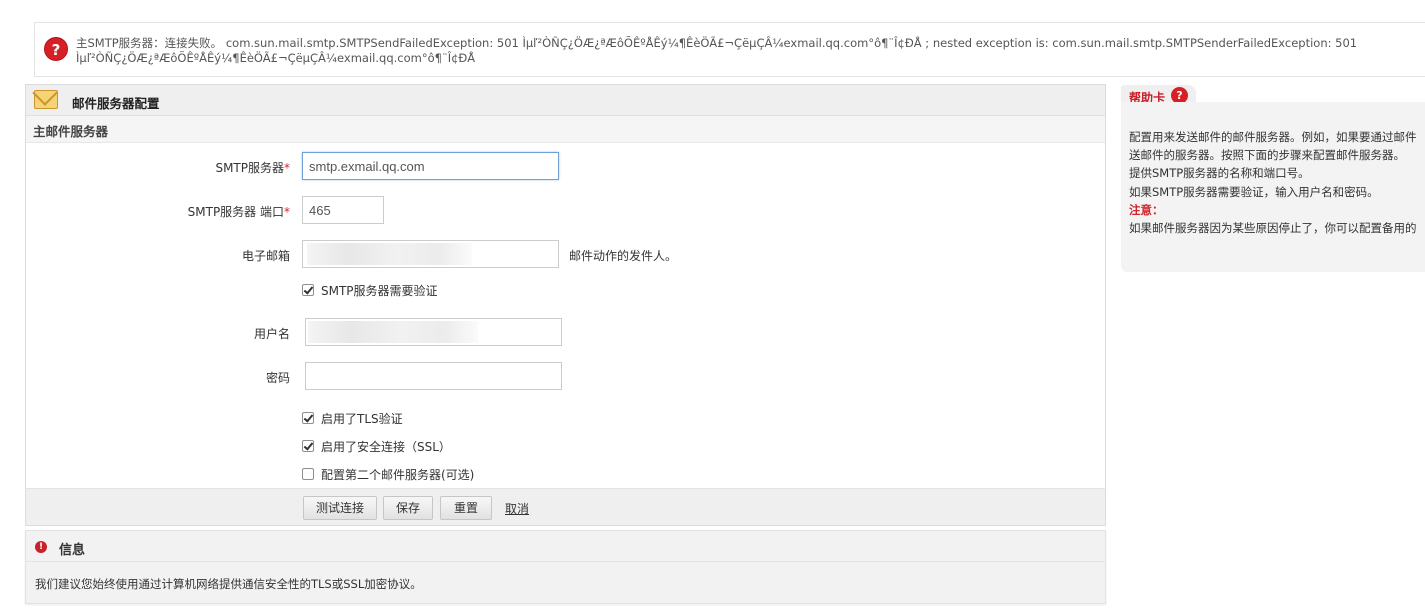 Image resolution: width=1425 pixels, height=613 pixels. I want to click on redacted-email, so click(389, 254).